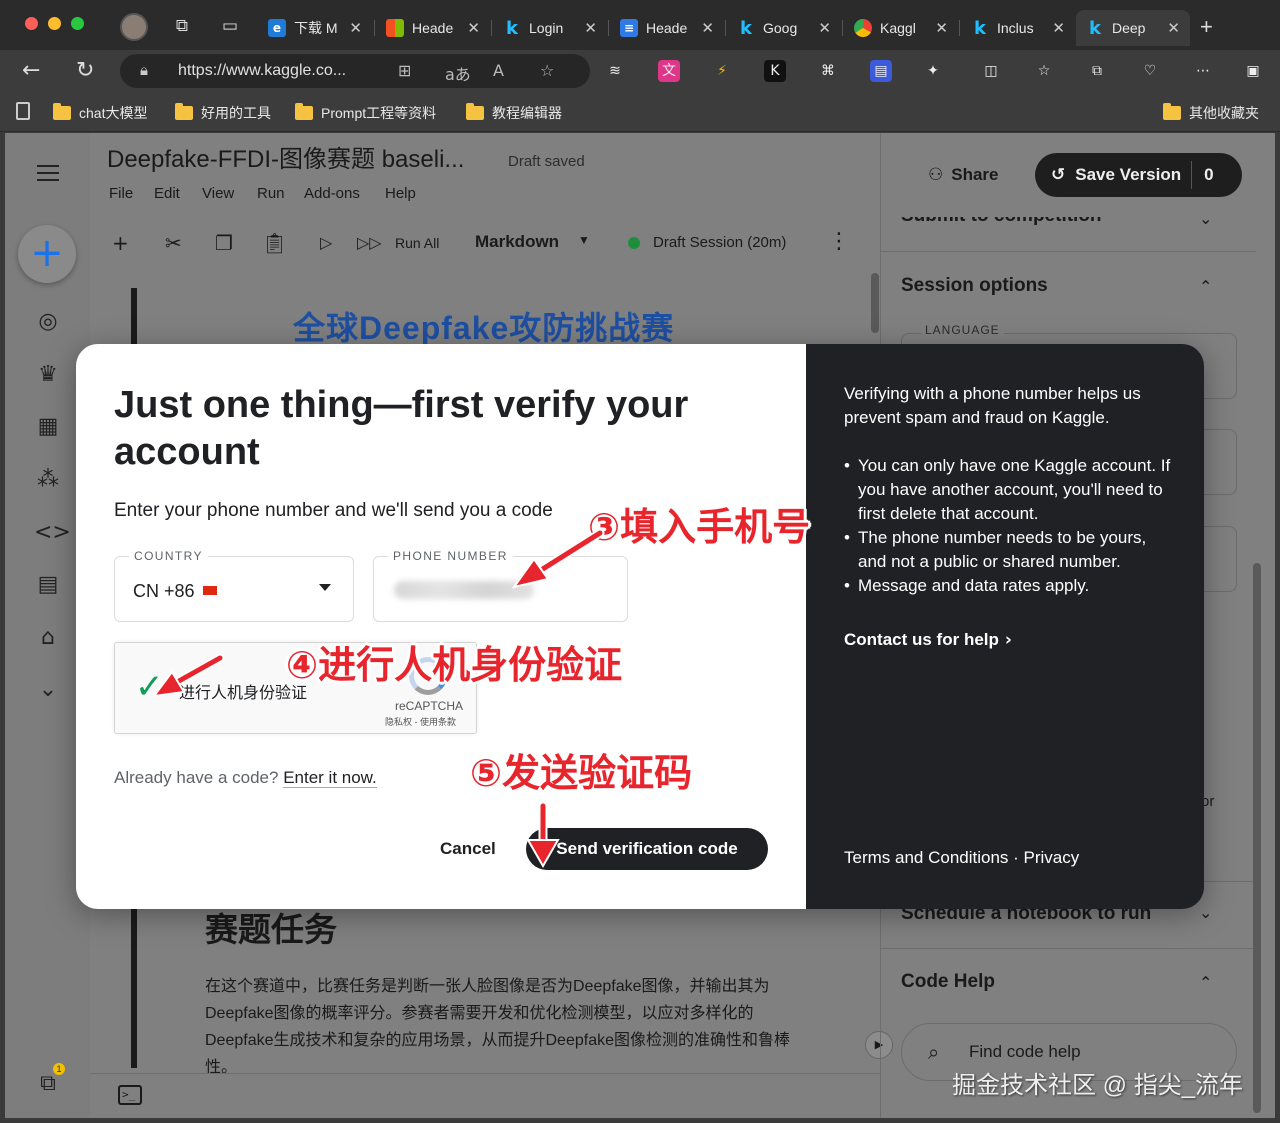 The image size is (1280, 1123). Describe the element at coordinates (420, 721) in the screenshot. I see `recaptcha-terms-link: 隐私权 - 使用条款` at that location.